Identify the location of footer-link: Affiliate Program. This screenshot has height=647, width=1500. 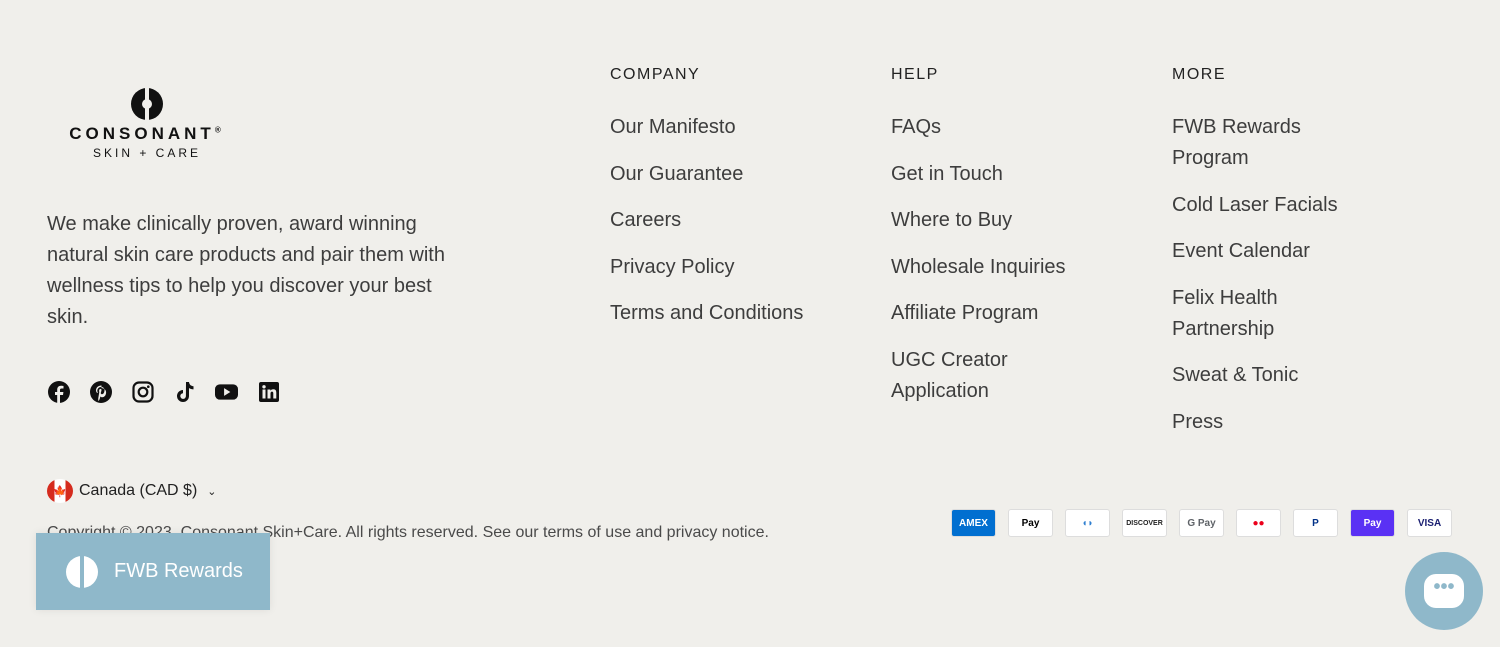
(991, 313).